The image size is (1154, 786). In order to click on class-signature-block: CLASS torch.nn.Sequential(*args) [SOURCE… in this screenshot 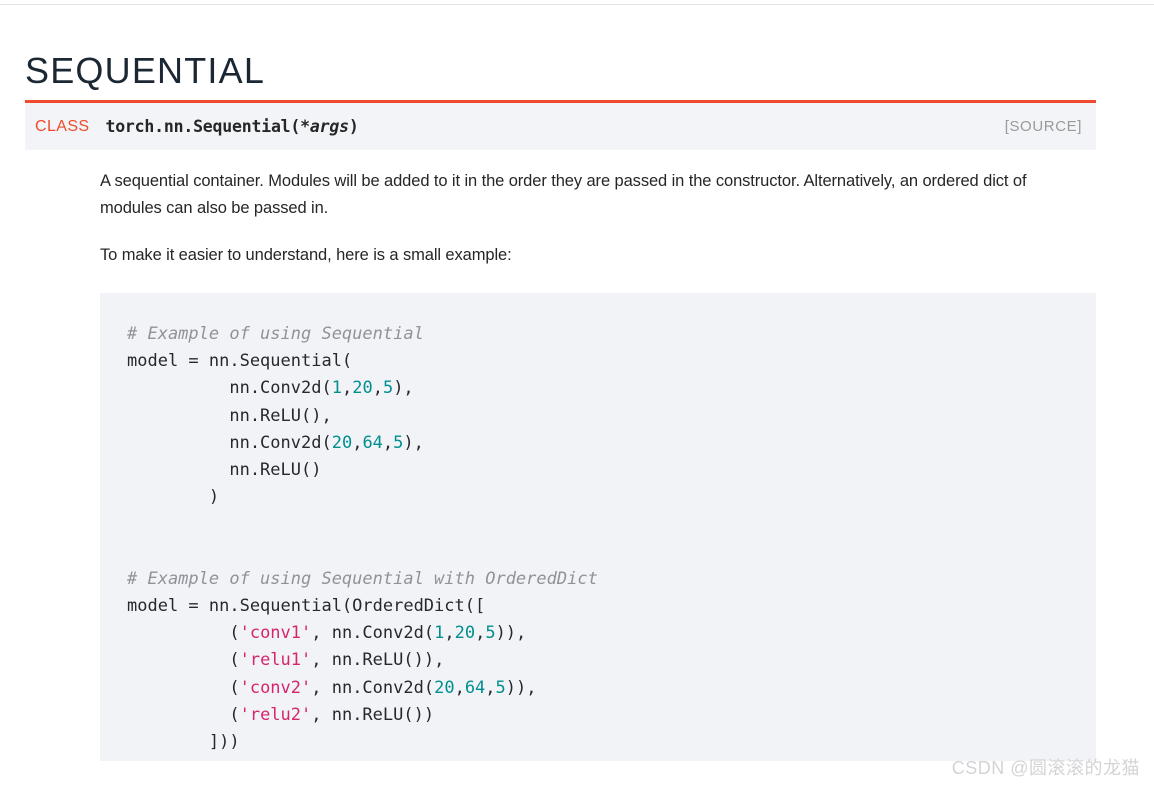, I will do `click(560, 125)`.